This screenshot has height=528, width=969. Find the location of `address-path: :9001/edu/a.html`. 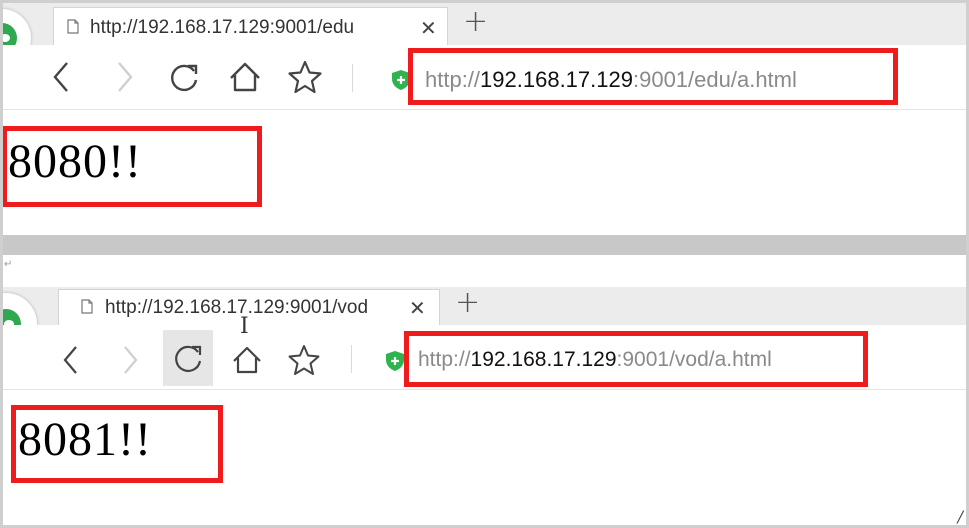

address-path: :9001/edu/a.html is located at coordinates (714, 79).